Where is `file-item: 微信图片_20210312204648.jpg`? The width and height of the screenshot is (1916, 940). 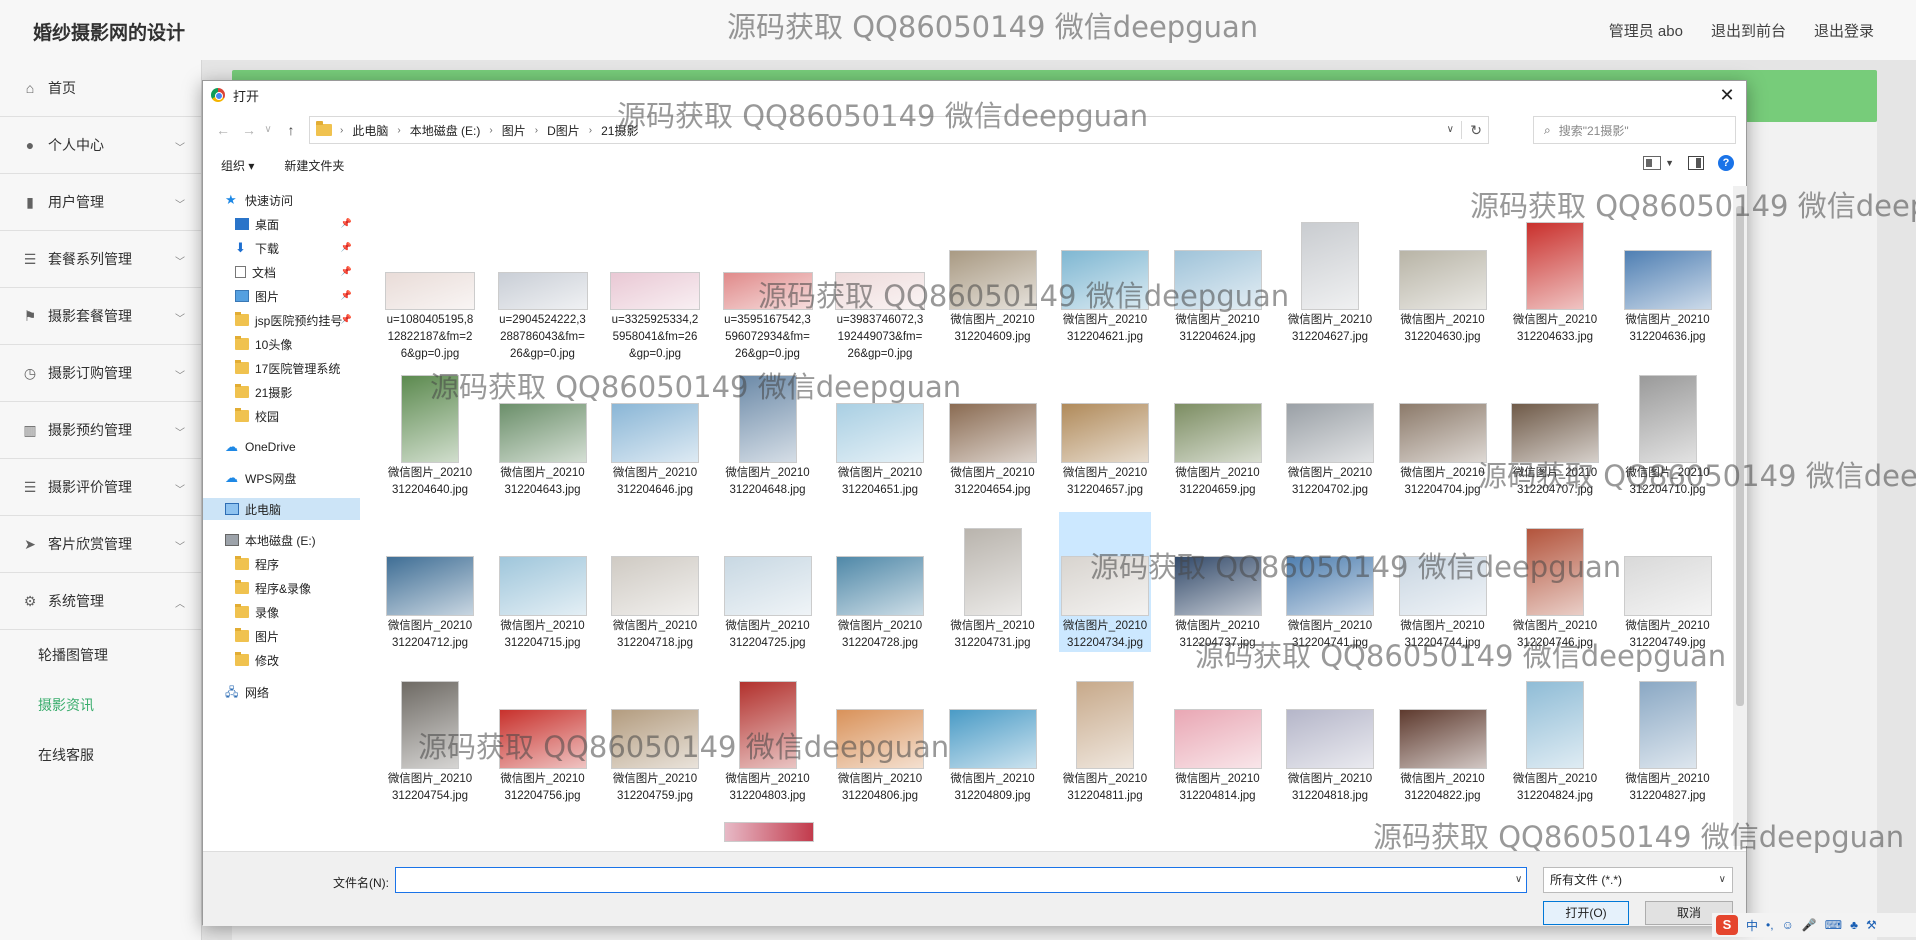
file-item: 微信图片_20210312204648.jpg is located at coordinates (768, 429).